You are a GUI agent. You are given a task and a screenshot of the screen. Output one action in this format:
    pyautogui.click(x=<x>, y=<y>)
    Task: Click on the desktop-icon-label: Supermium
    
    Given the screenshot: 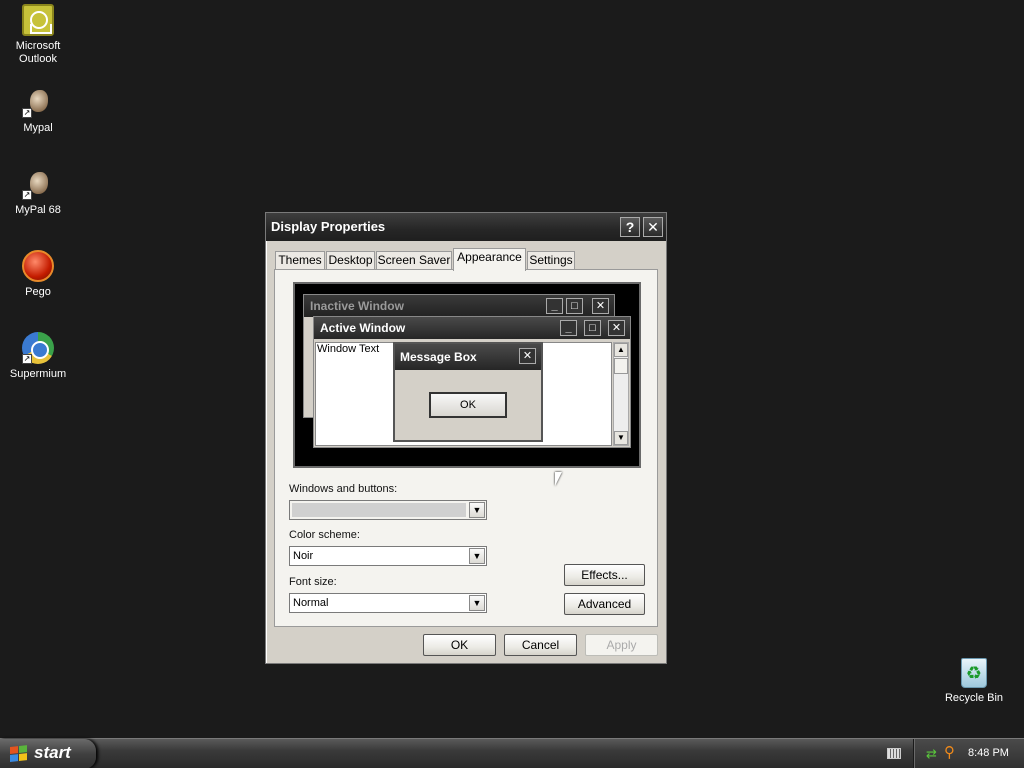 What is the action you would take?
    pyautogui.click(x=38, y=374)
    